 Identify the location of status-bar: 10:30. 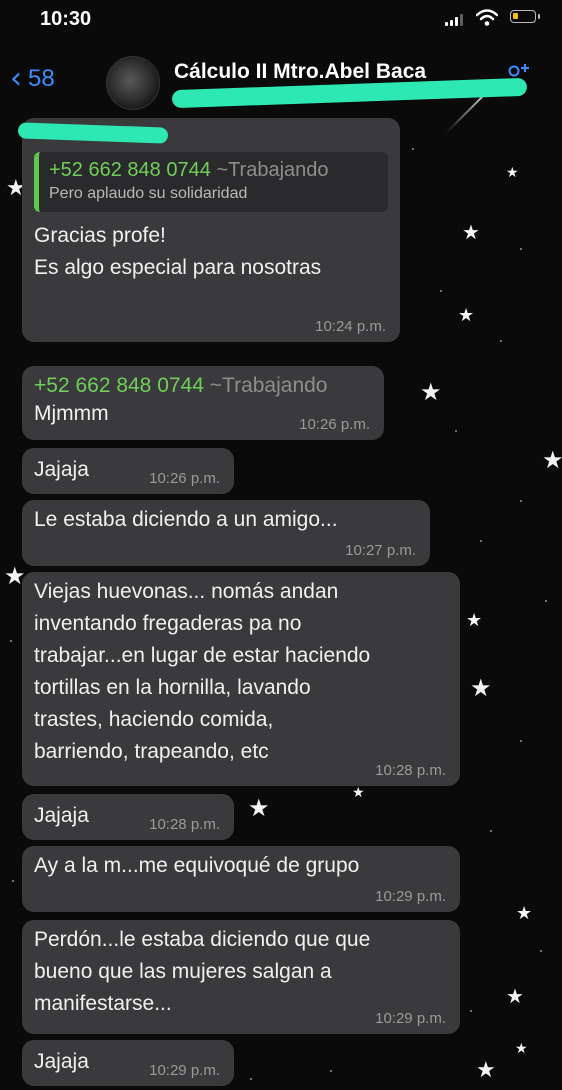
(281, 20).